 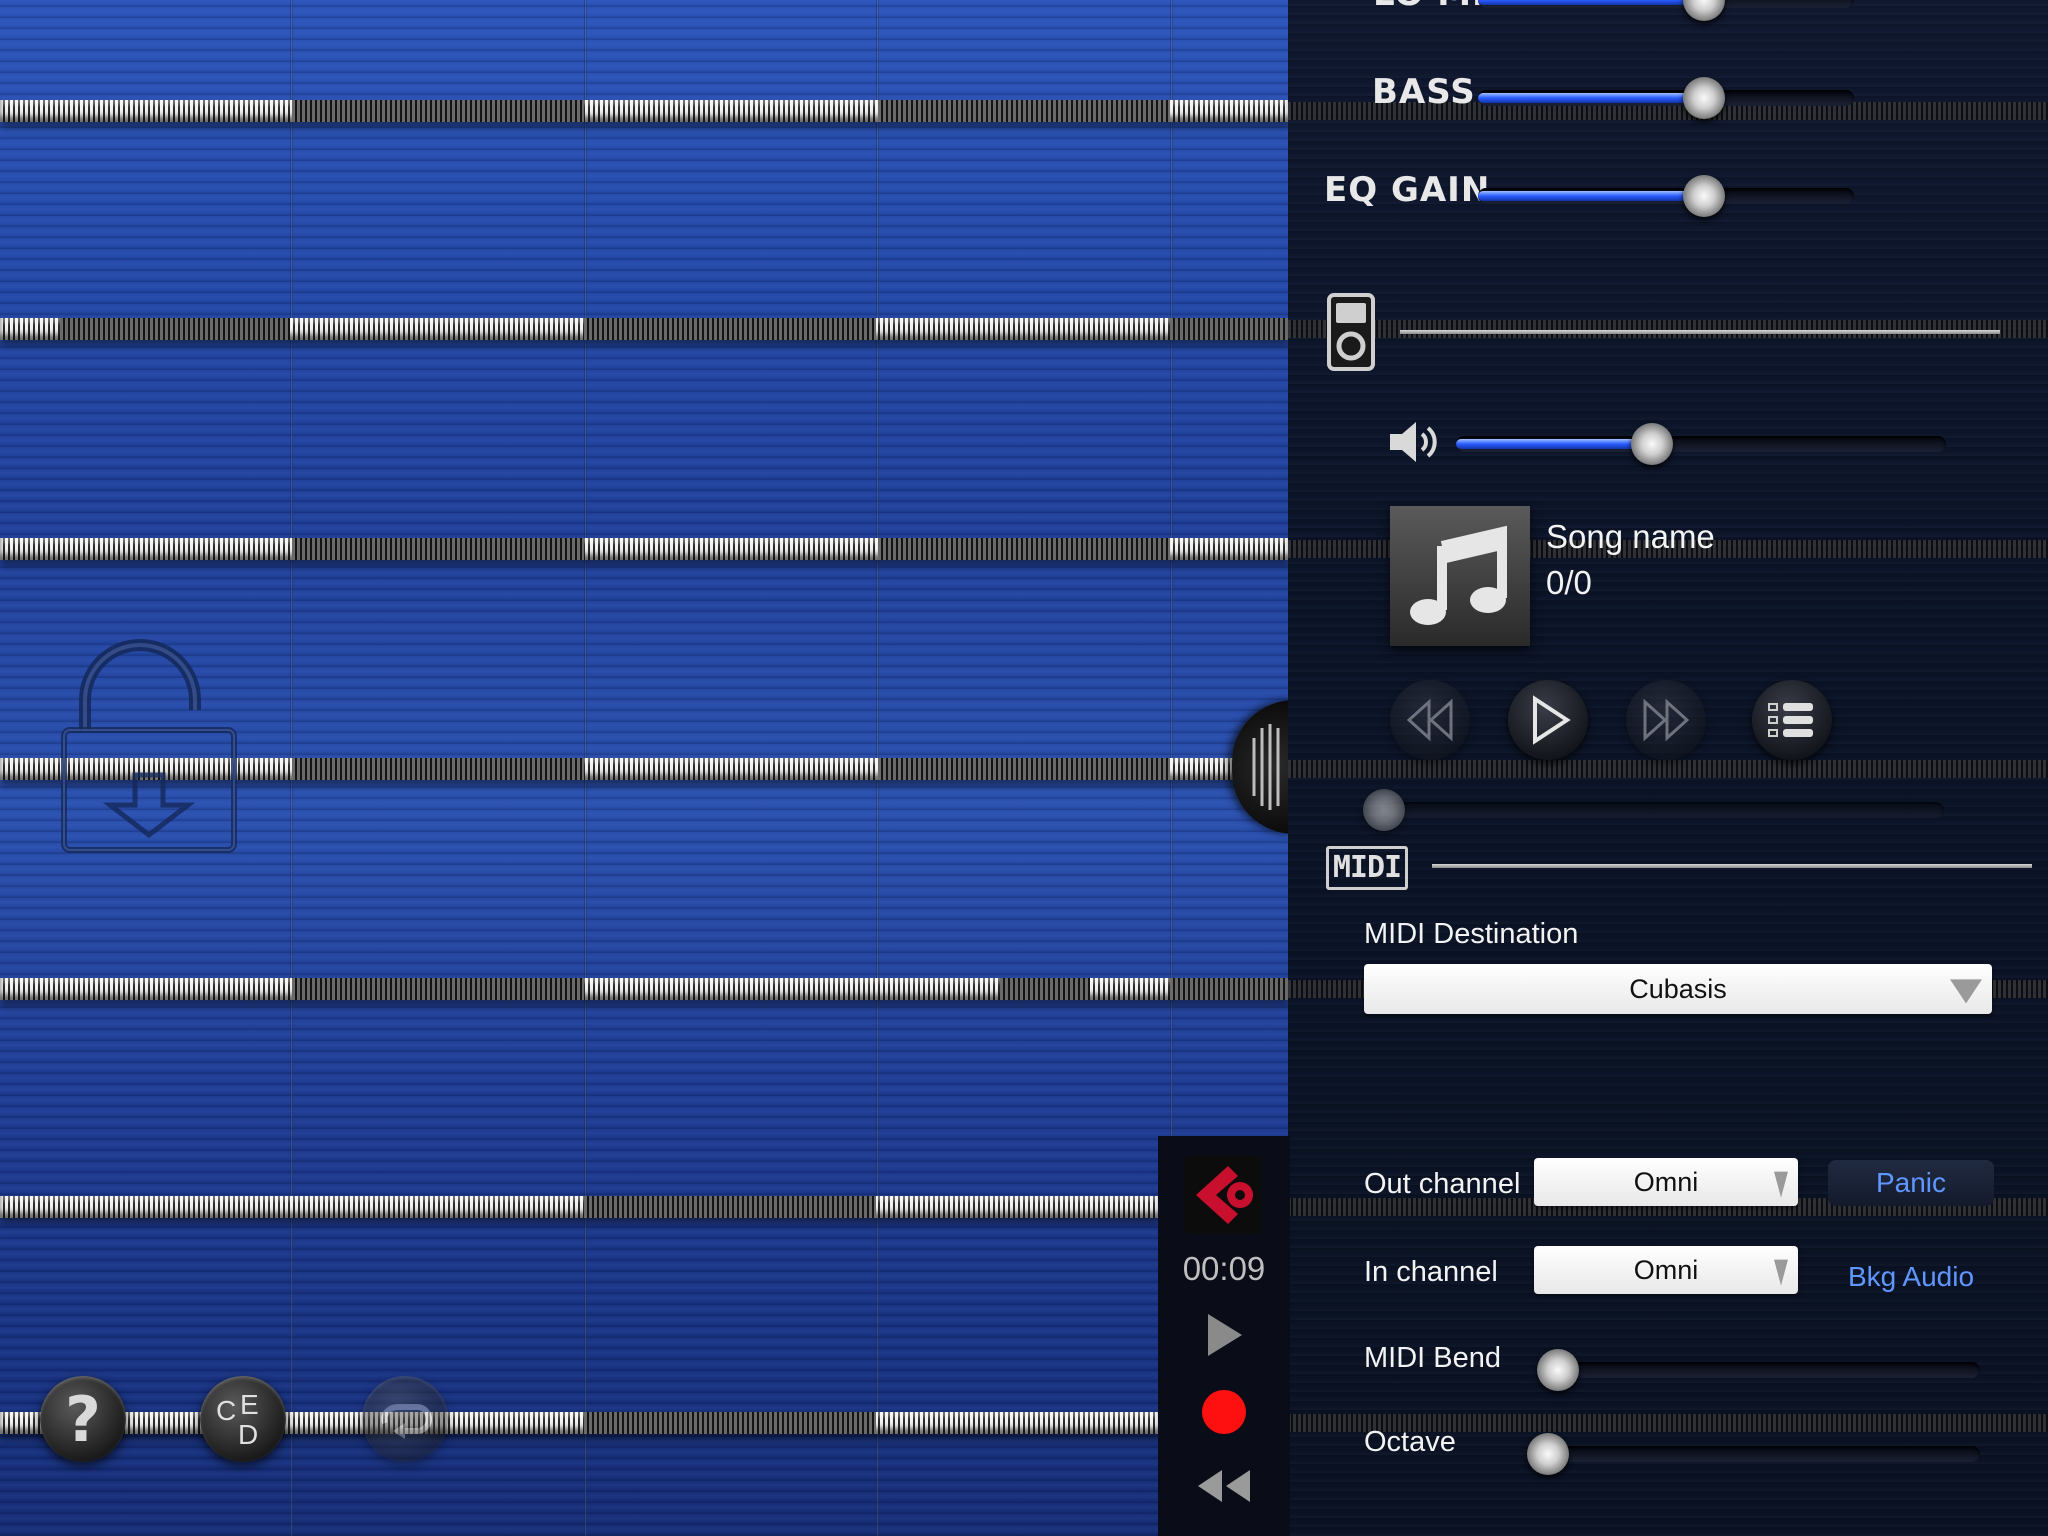 I want to click on song-name: Song name, so click(x=1630, y=536).